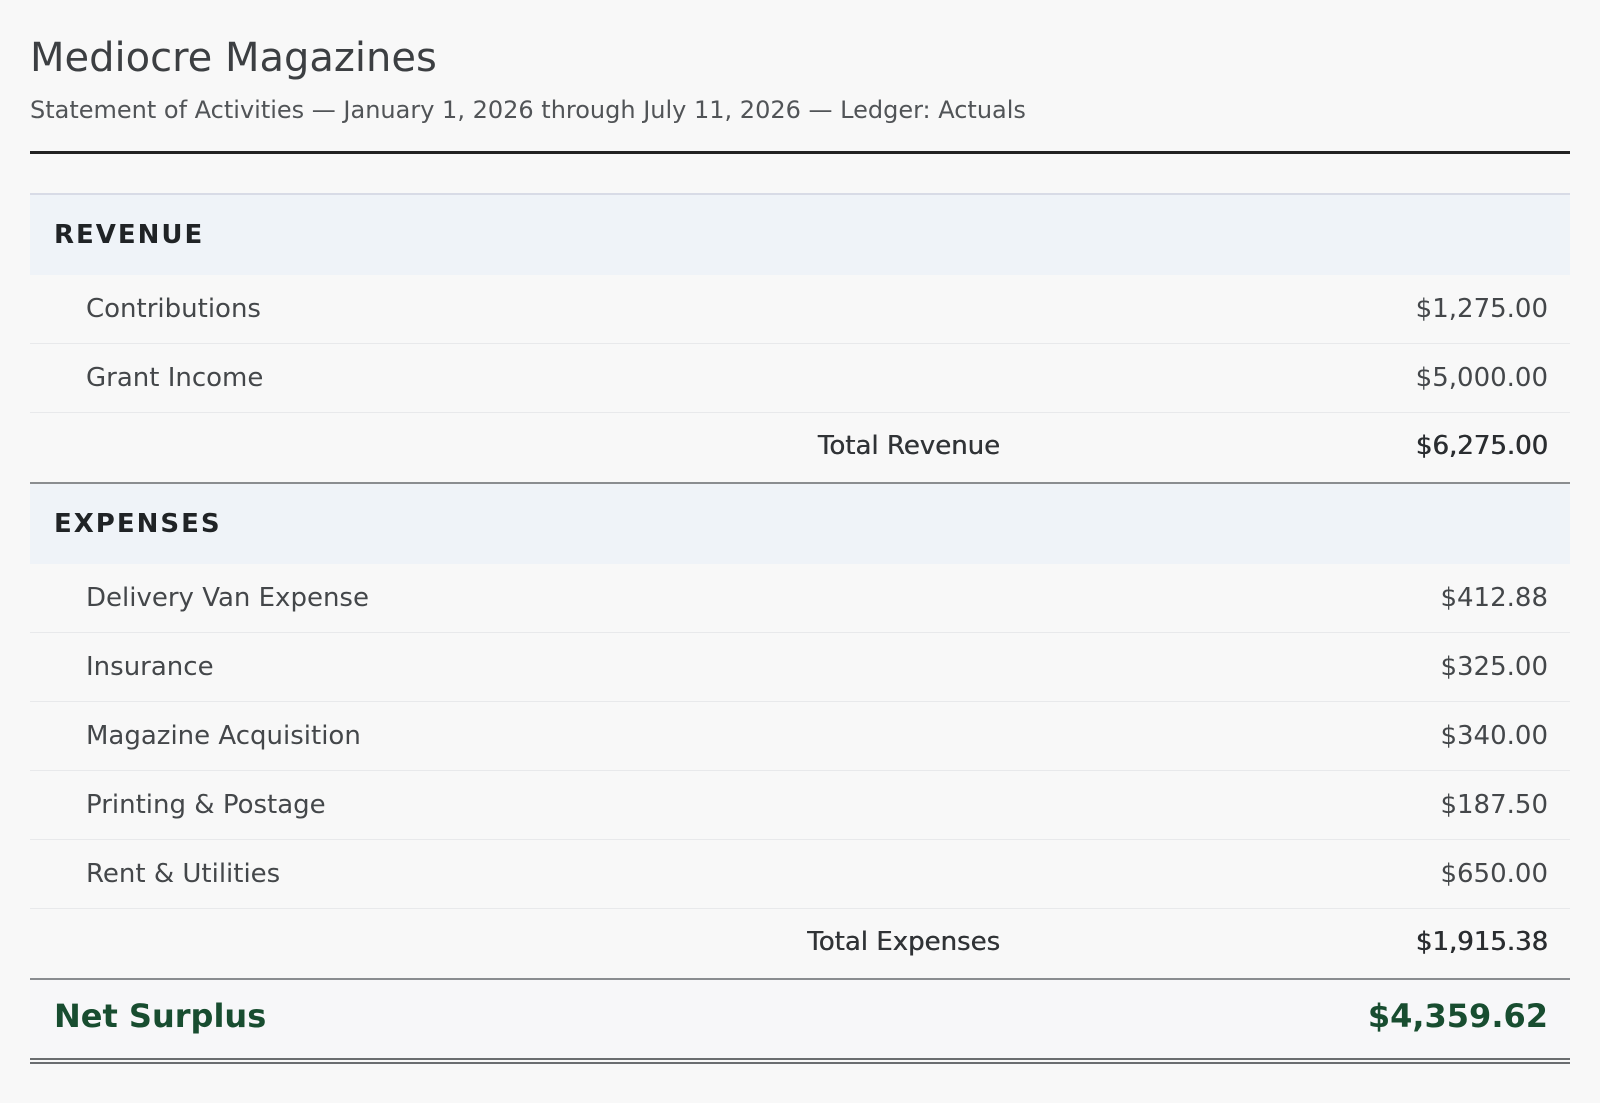 The image size is (1600, 1103). I want to click on total-revenue-label: Total Revenue, so click(908, 446).